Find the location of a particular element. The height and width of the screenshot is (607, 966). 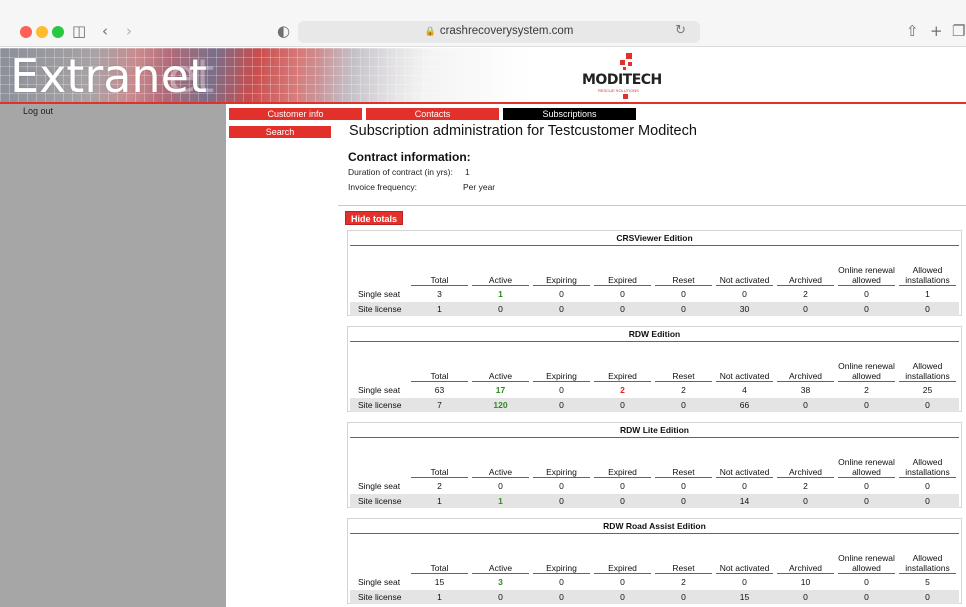

tab-contacts: Contacts is located at coordinates (432, 114).